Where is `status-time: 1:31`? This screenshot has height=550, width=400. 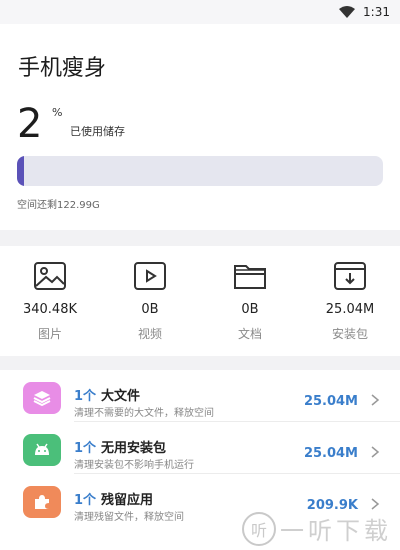 status-time: 1:31 is located at coordinates (376, 12).